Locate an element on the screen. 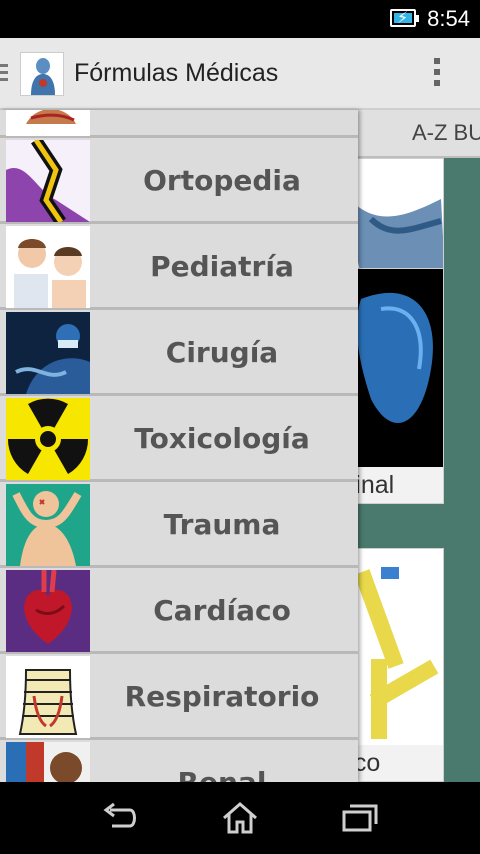  drawer-indicator-icon is located at coordinates (4, 74).